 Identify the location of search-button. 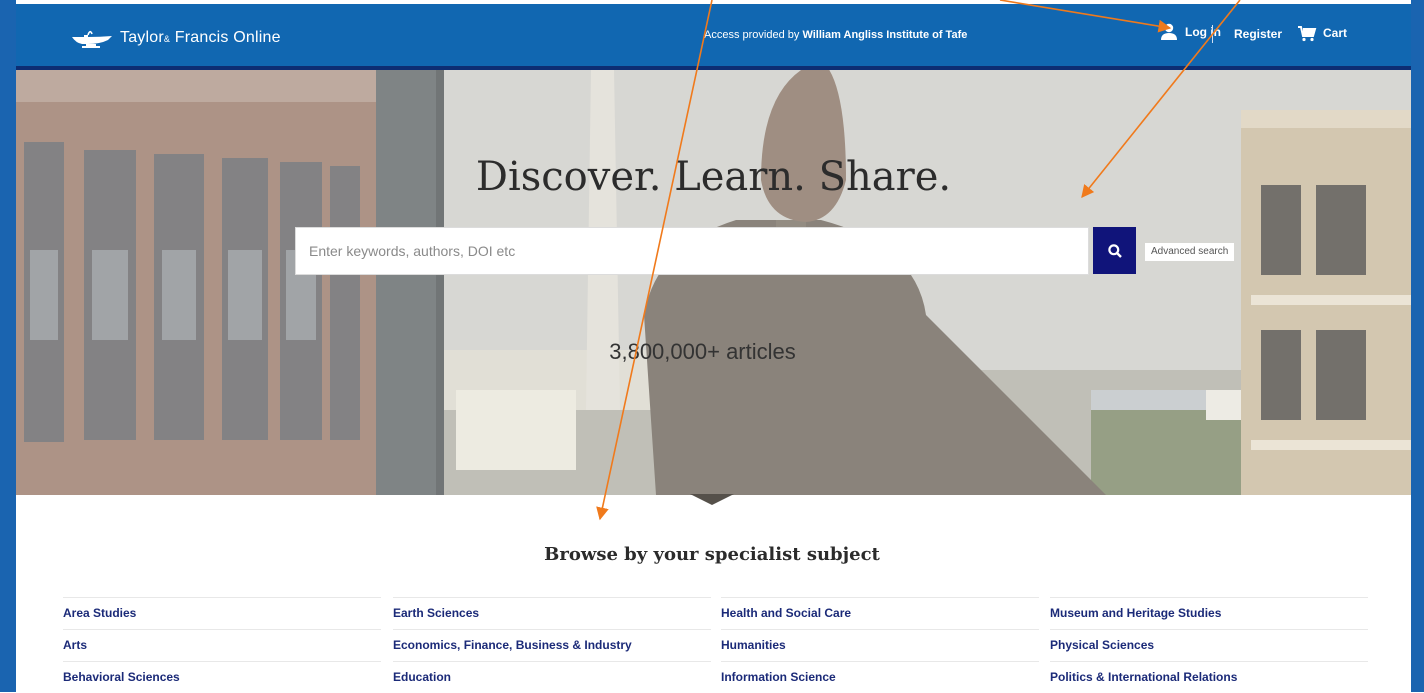
(1114, 250).